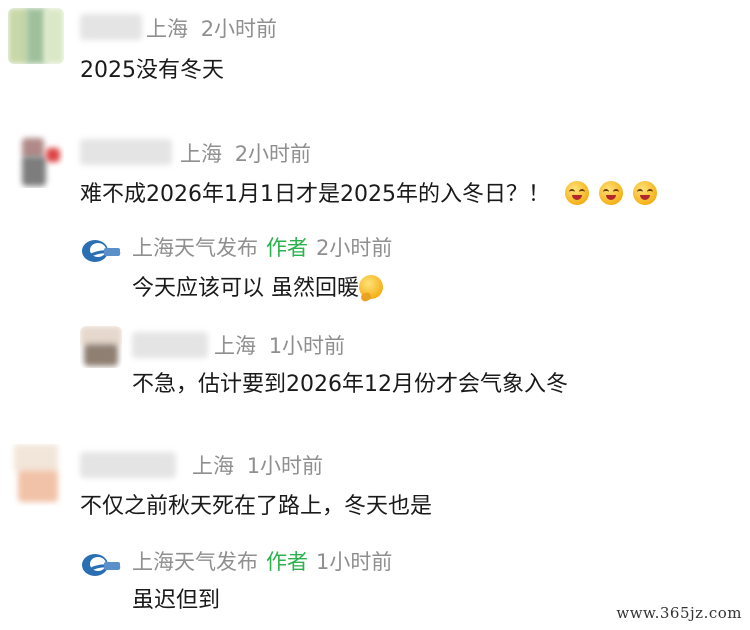 The image size is (750, 630). Describe the element at coordinates (152, 68) in the screenshot. I see `comment-text: 2025没有冬天` at that location.